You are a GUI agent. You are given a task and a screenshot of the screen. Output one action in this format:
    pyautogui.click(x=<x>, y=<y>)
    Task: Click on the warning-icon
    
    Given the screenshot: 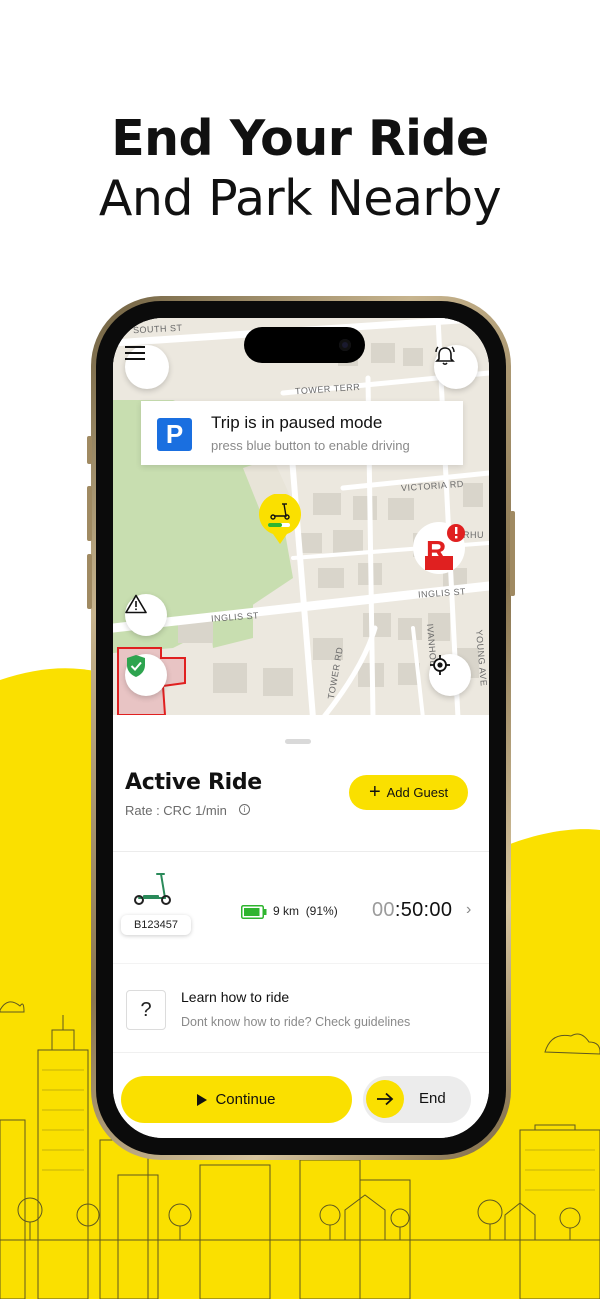 What is the action you would take?
    pyautogui.click(x=136, y=604)
    